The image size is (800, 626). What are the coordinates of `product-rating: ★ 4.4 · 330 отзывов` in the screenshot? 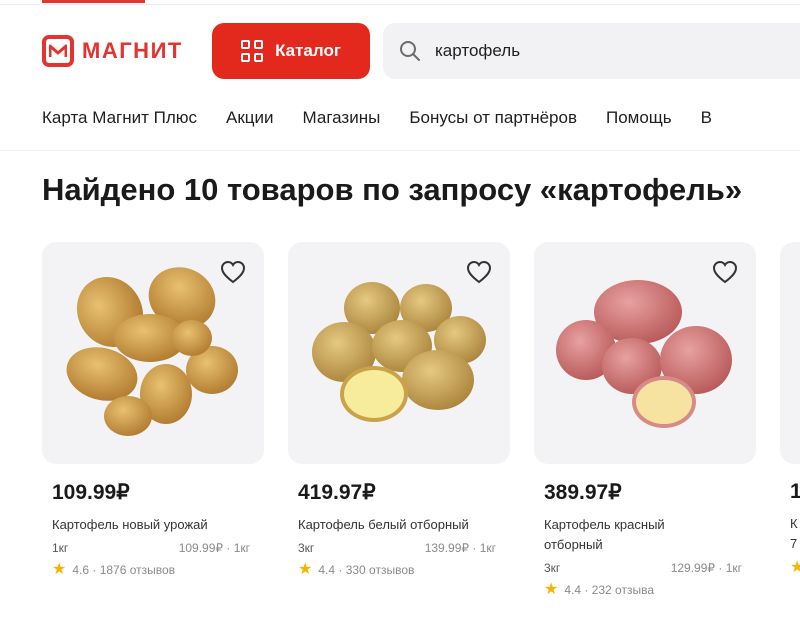 It's located at (404, 569).